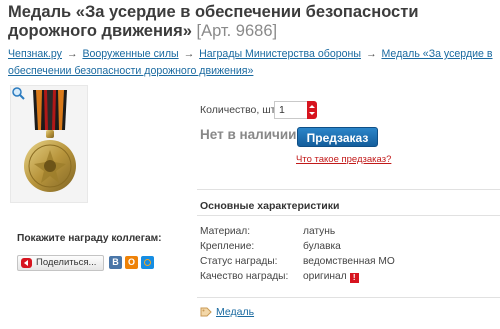  I want to click on spec-key: Качество награды:, so click(244, 276).